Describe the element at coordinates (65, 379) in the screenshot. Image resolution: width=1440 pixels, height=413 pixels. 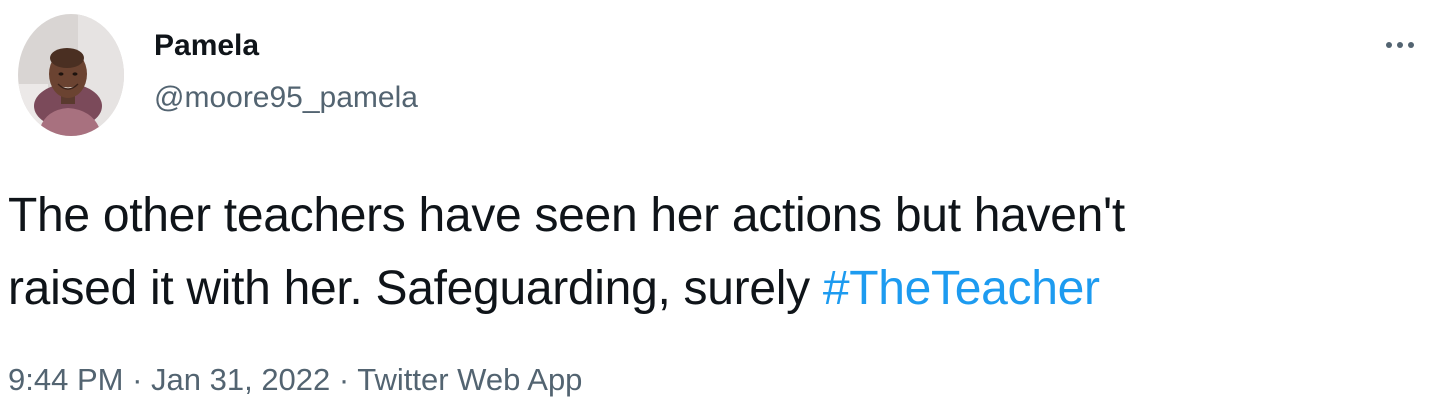
I see `tweet-time: 9:44 PM` at that location.